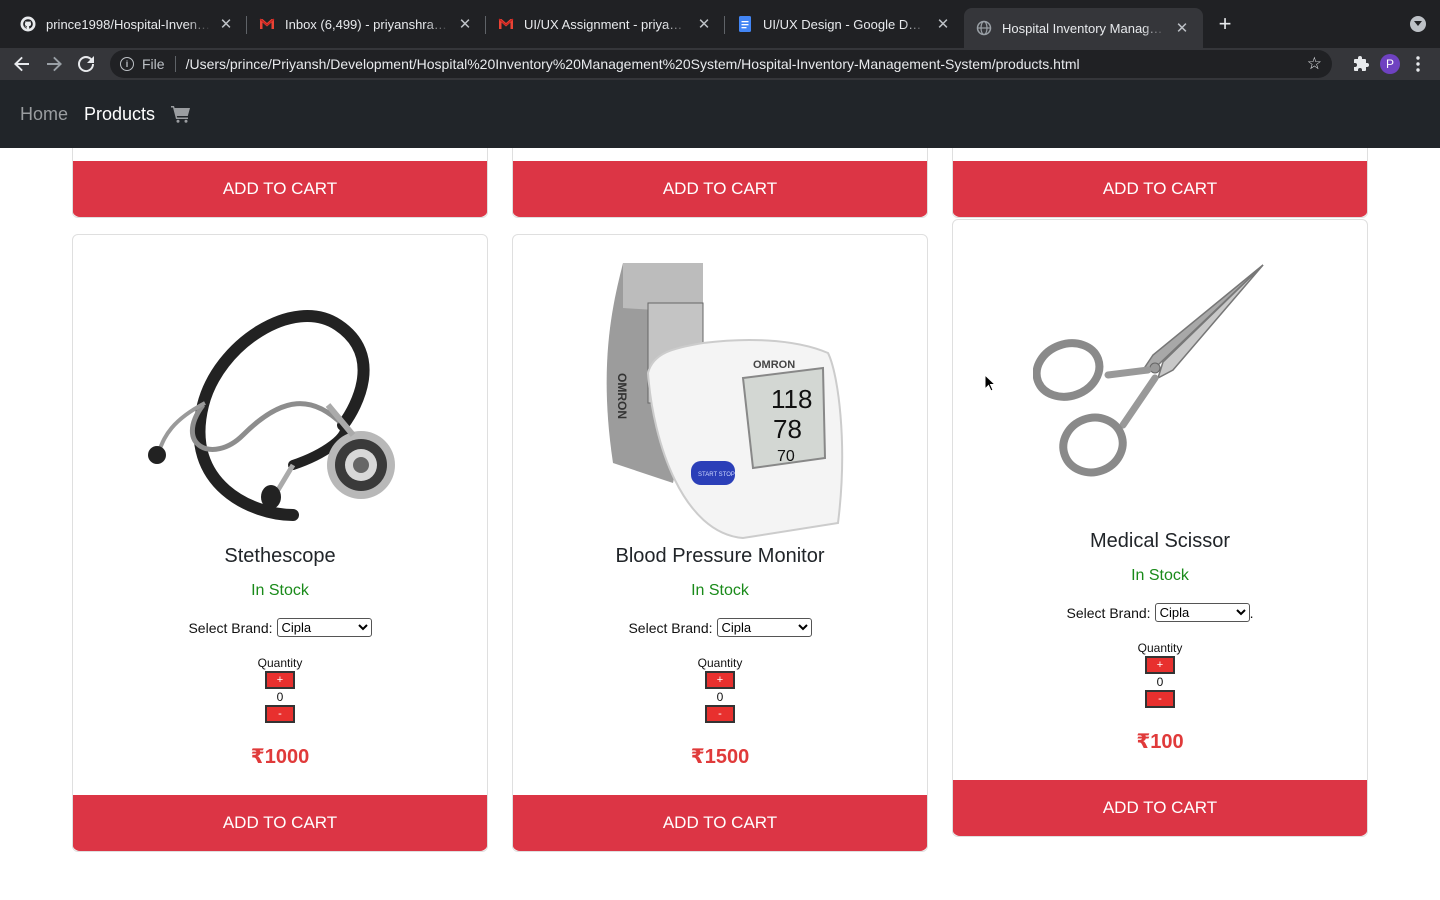  What do you see at coordinates (720, 757) in the screenshot?
I see `product-price: ₹1500` at bounding box center [720, 757].